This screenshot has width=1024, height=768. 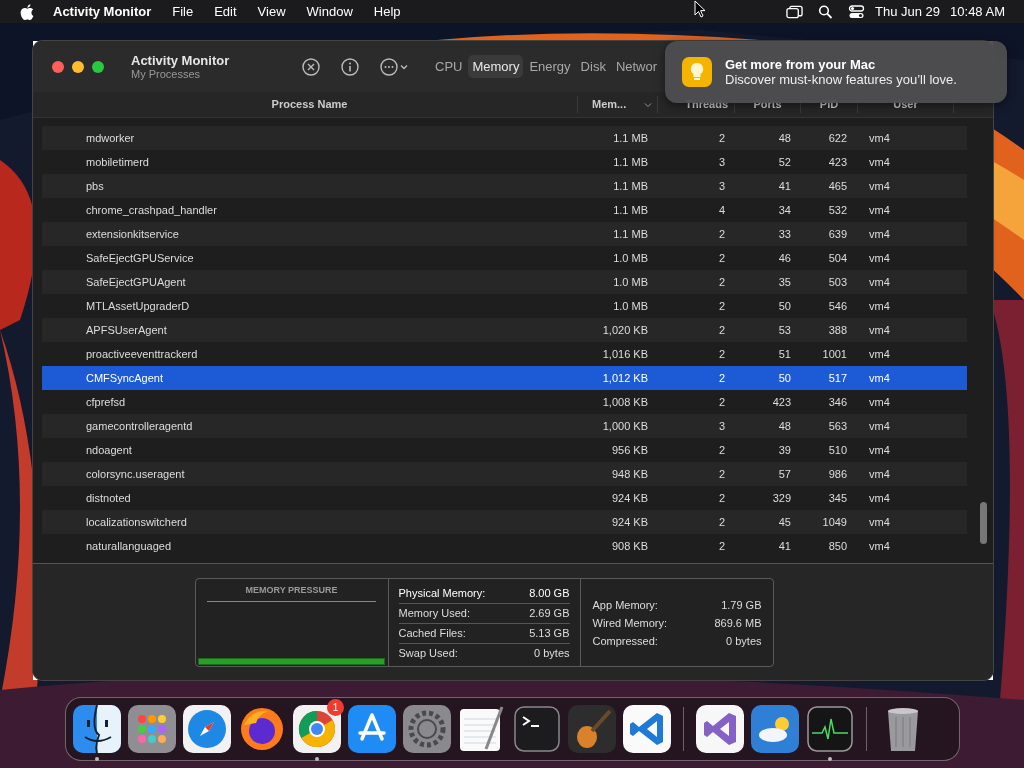 I want to click on table-cell-text: 57, so click(x=784, y=474).